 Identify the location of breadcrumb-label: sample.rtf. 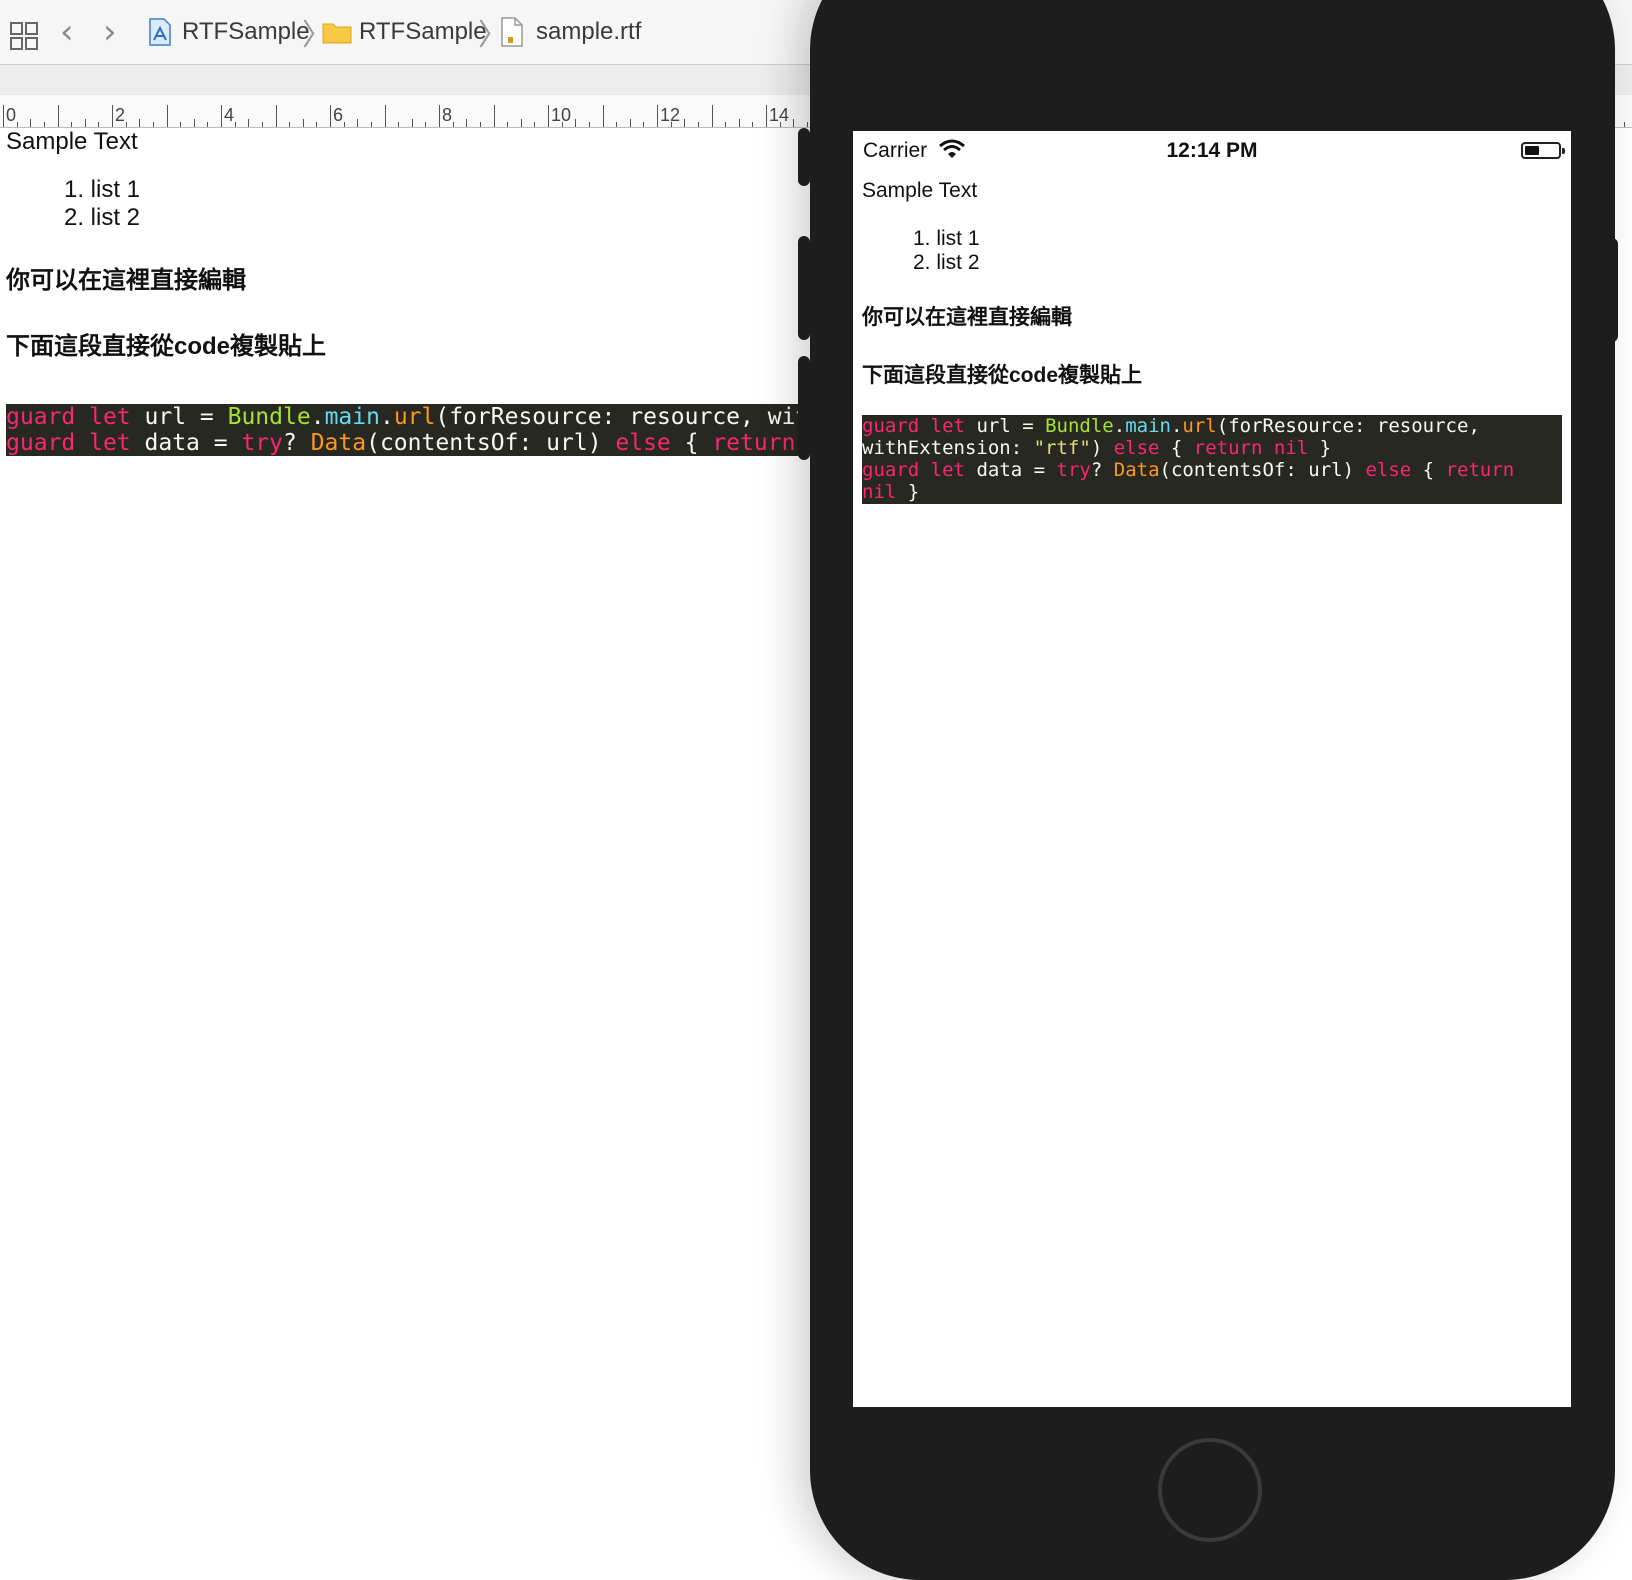
(589, 31).